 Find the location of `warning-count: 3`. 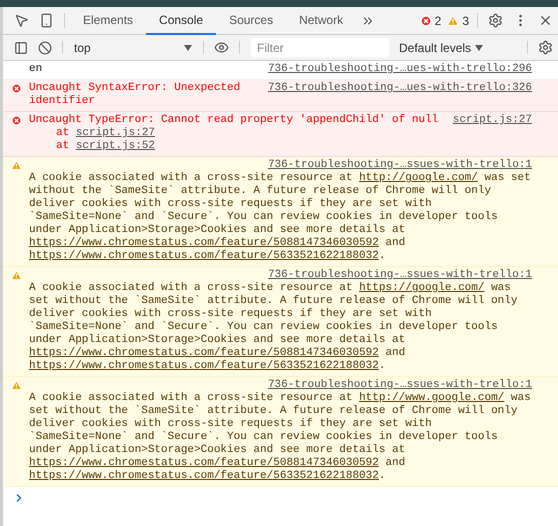

warning-count: 3 is located at coordinates (458, 20).